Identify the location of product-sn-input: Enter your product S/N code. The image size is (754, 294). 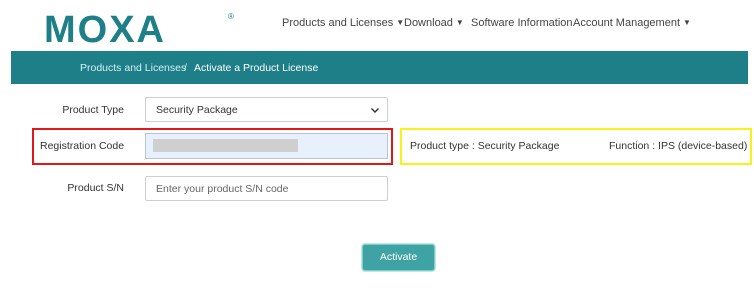
(266, 188).